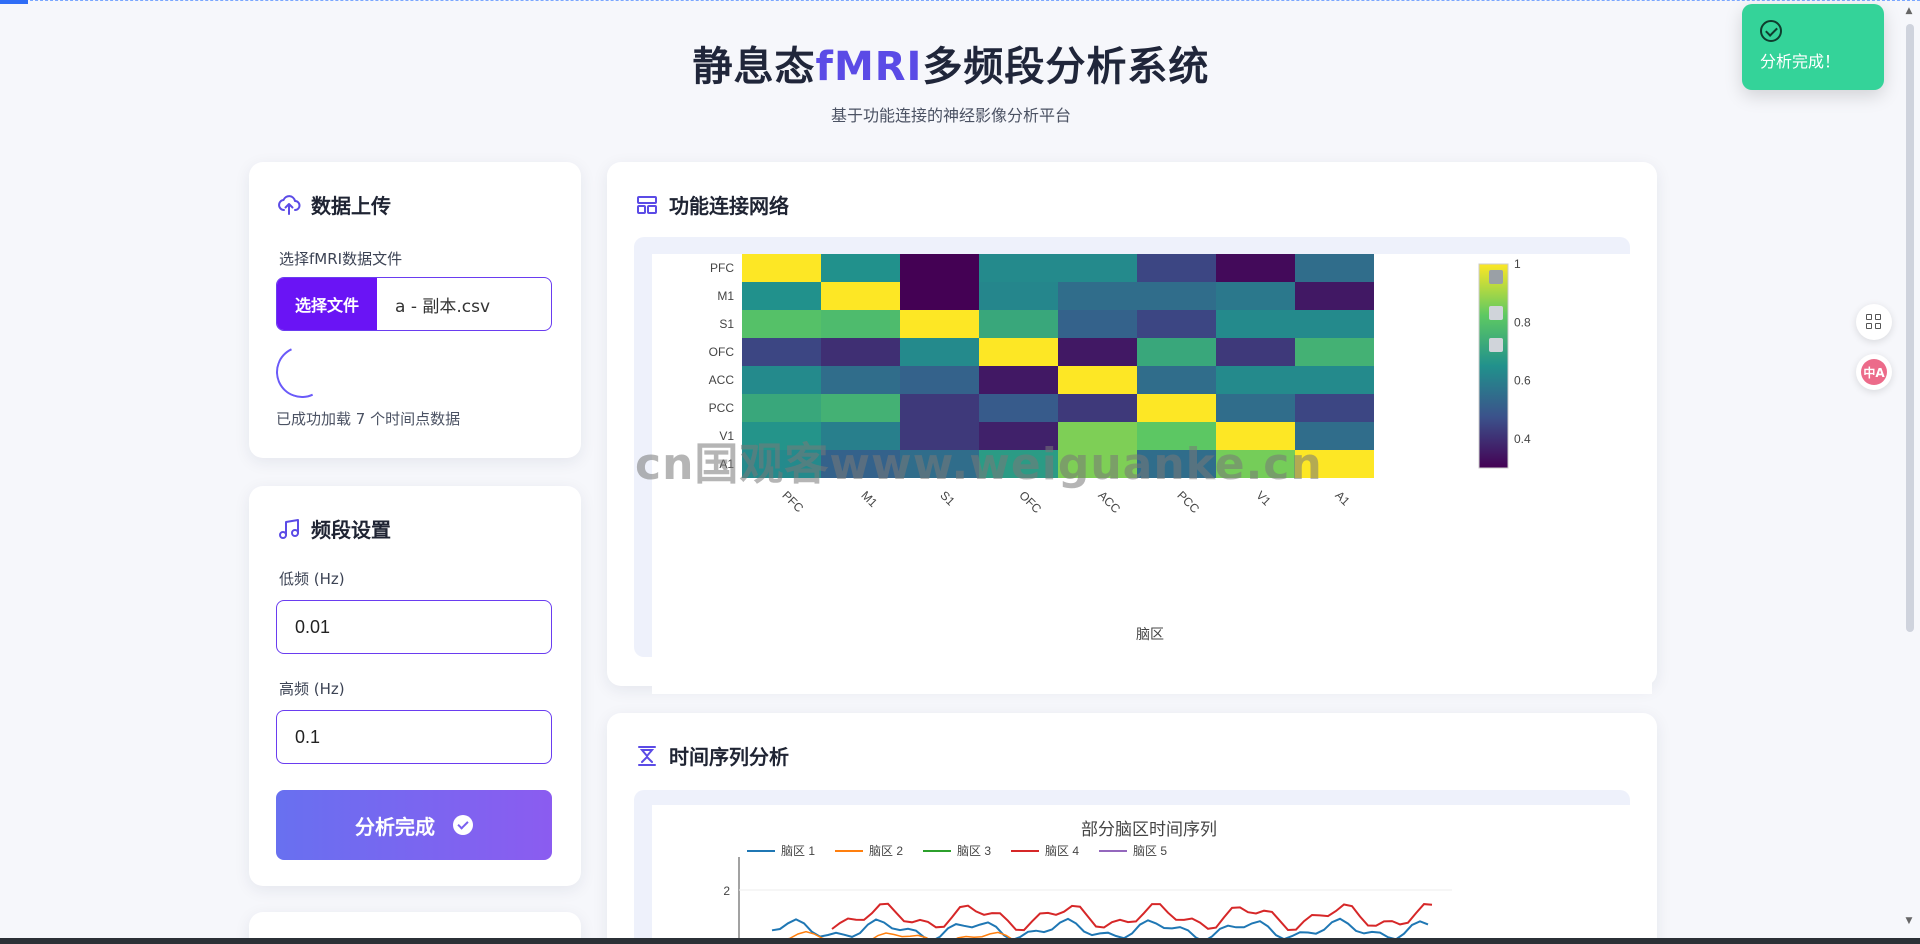 This screenshot has width=1920, height=944. Describe the element at coordinates (1150, 851) in the screenshot. I see `legend-item: 脑区 5` at that location.